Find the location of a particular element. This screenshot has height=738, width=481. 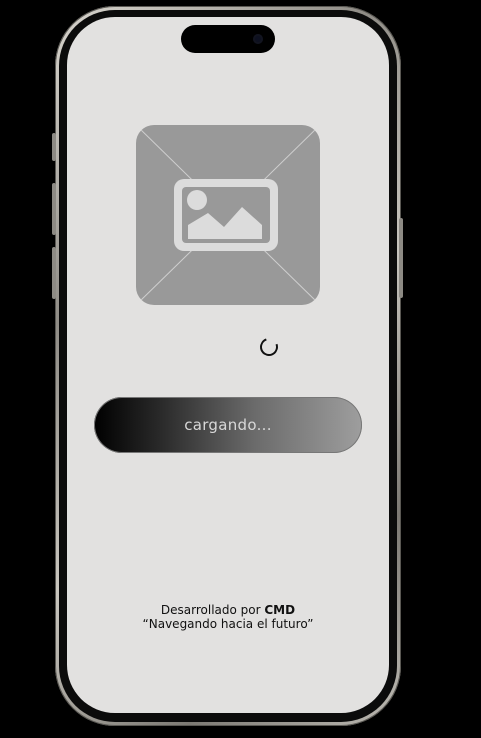

front-camera-icon is located at coordinates (258, 39).